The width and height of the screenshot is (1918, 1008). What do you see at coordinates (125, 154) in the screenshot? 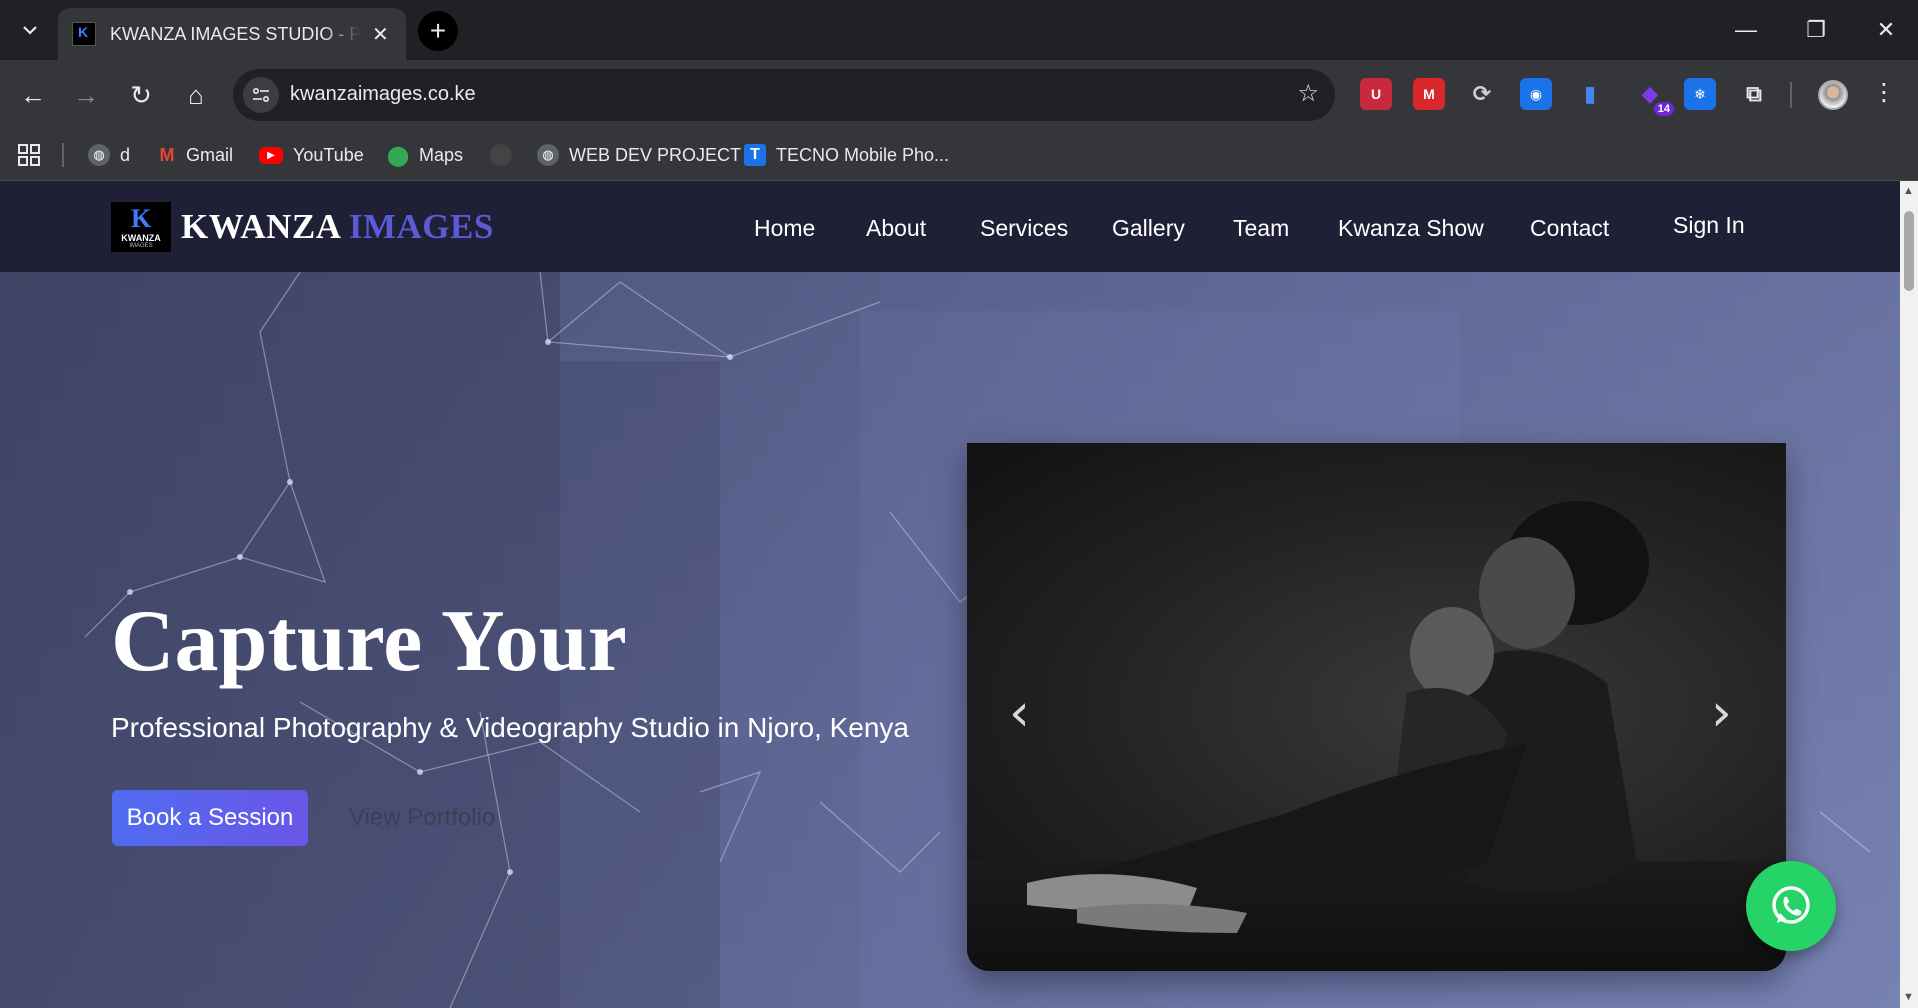
I see `bookmark-label: d` at bounding box center [125, 154].